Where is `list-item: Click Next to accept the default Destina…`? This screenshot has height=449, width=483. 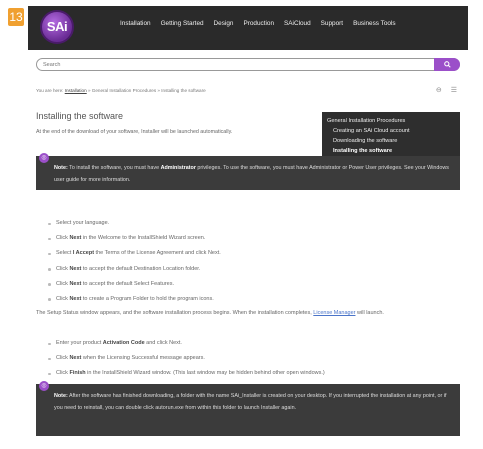
list-item: Click Next to accept the default Destina… is located at coordinates (134, 269).